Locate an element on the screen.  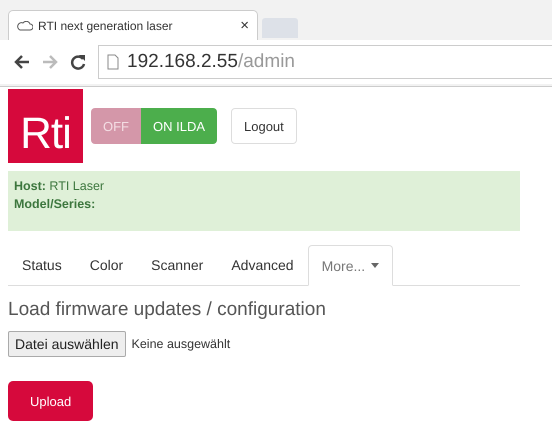
browser-tab: RTI next generation laser × is located at coordinates (133, 25).